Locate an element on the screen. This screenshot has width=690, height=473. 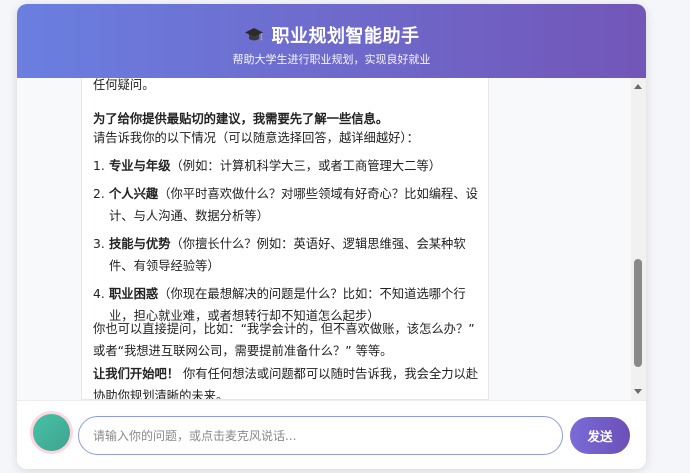
input-bar: 发送 is located at coordinates (331, 434).